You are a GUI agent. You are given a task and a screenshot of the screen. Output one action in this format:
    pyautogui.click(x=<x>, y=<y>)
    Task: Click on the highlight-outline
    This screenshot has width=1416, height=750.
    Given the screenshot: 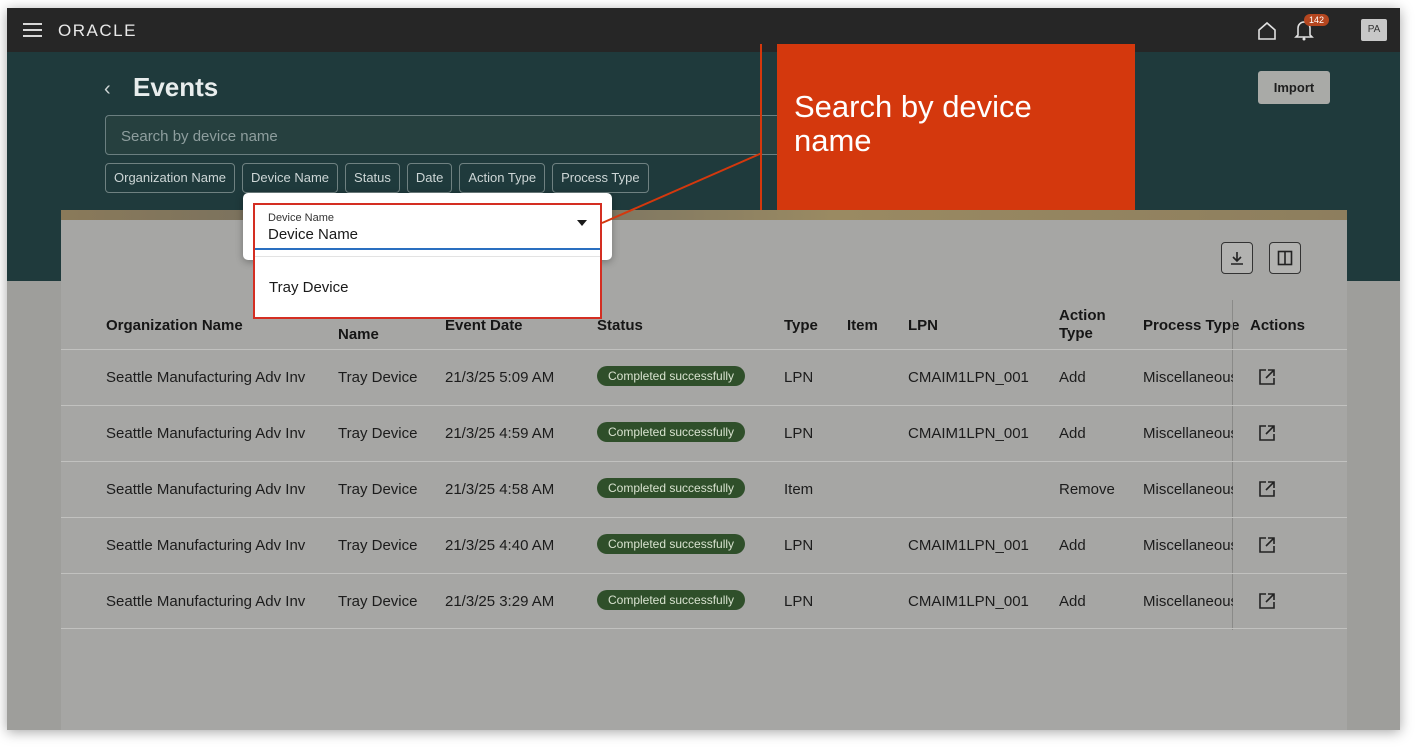 What is the action you would take?
    pyautogui.click(x=427, y=261)
    